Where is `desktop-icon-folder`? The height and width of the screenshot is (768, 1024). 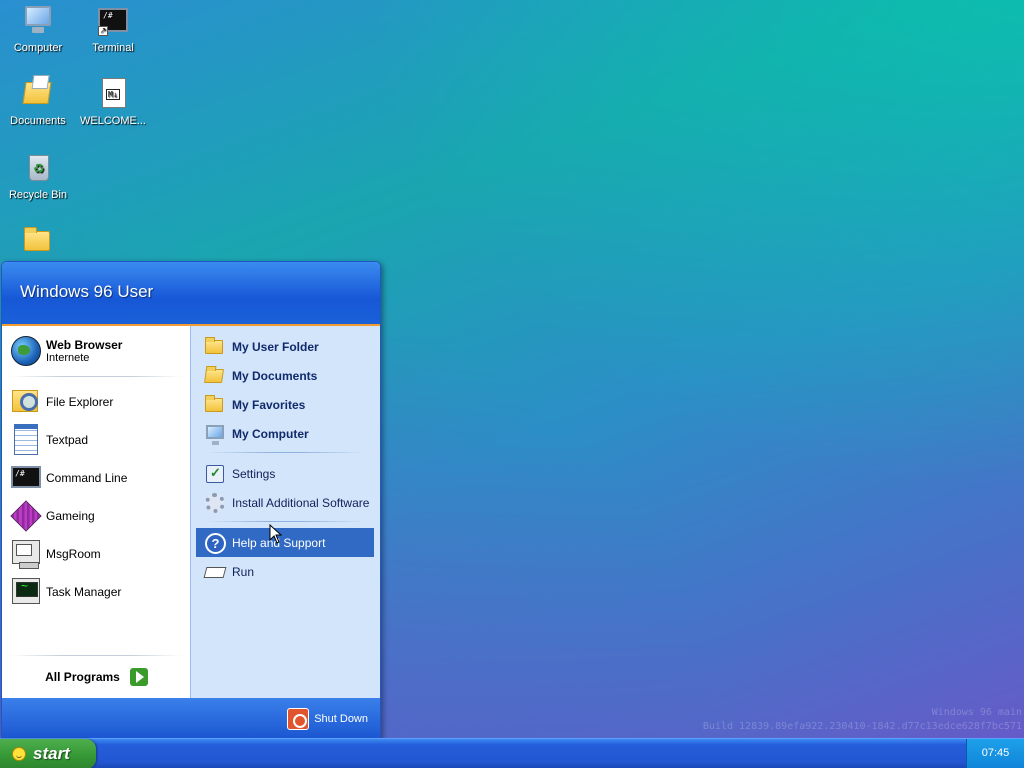
desktop-icon-folder is located at coordinates (38, 243).